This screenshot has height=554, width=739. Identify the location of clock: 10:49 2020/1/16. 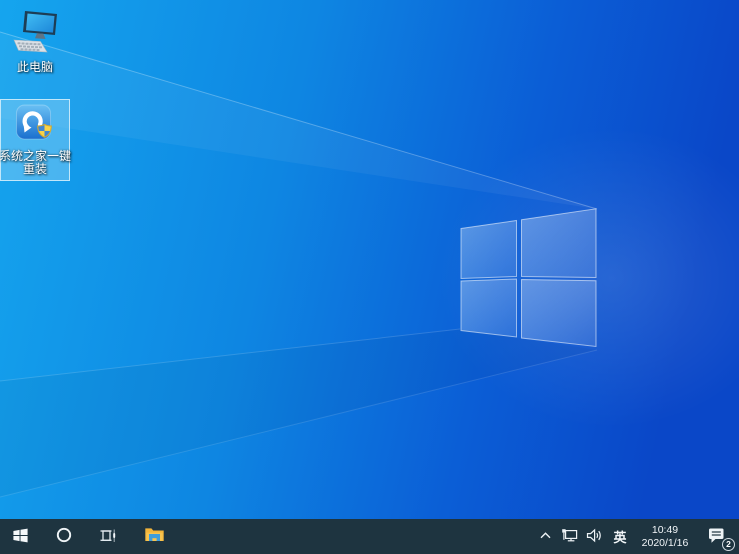
(665, 536).